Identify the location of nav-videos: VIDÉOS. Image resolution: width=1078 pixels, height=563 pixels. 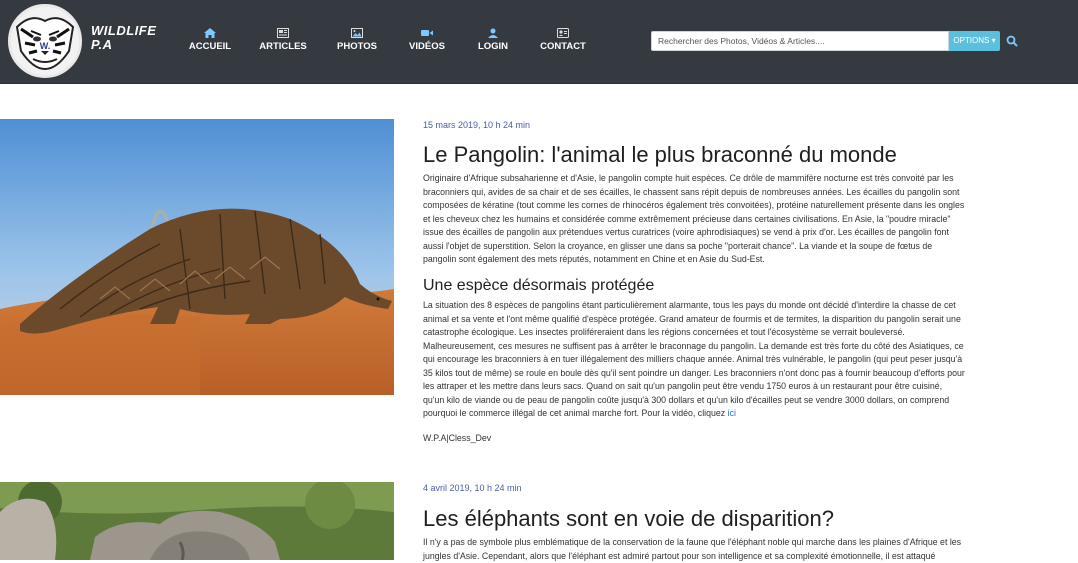
(427, 40).